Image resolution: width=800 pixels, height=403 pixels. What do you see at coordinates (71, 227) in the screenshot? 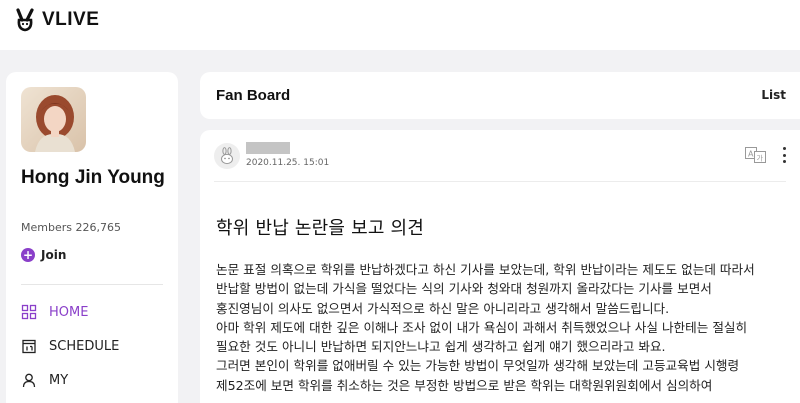
I see `member-count: Members 226,765` at bounding box center [71, 227].